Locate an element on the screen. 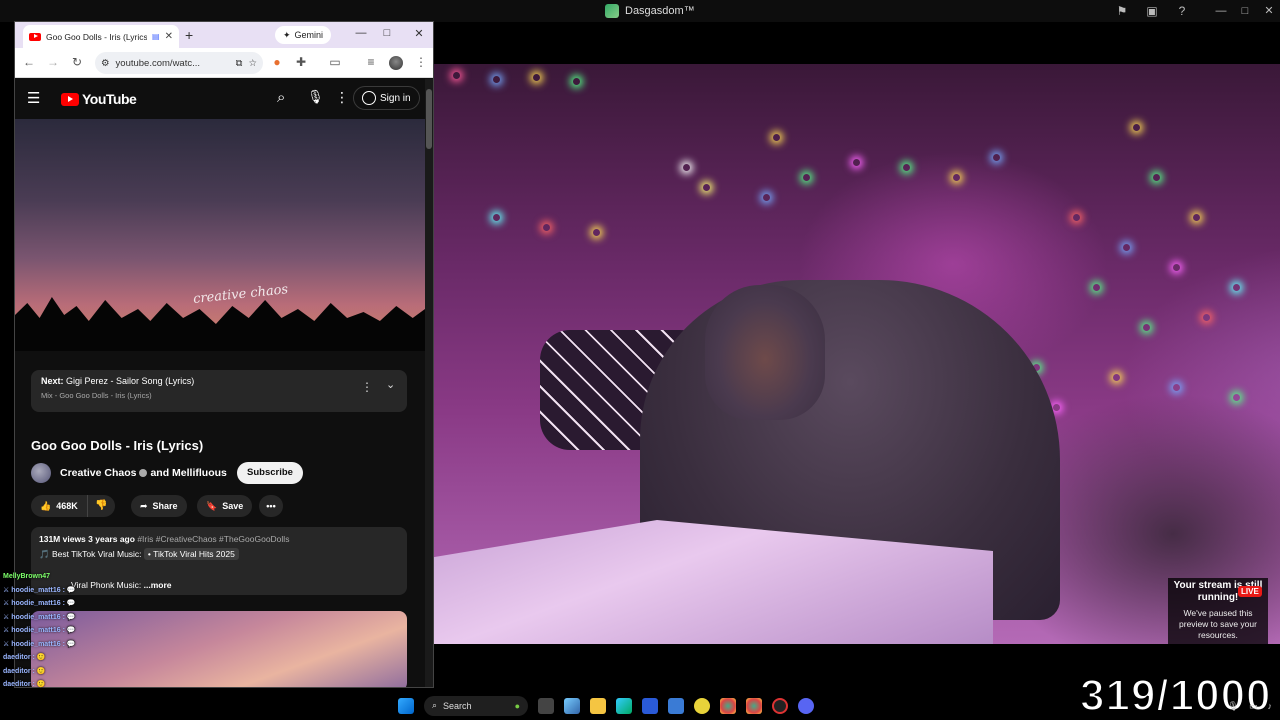 This screenshot has width=1280, height=720. chat-row: MellyBrown47 is located at coordinates (58, 577).